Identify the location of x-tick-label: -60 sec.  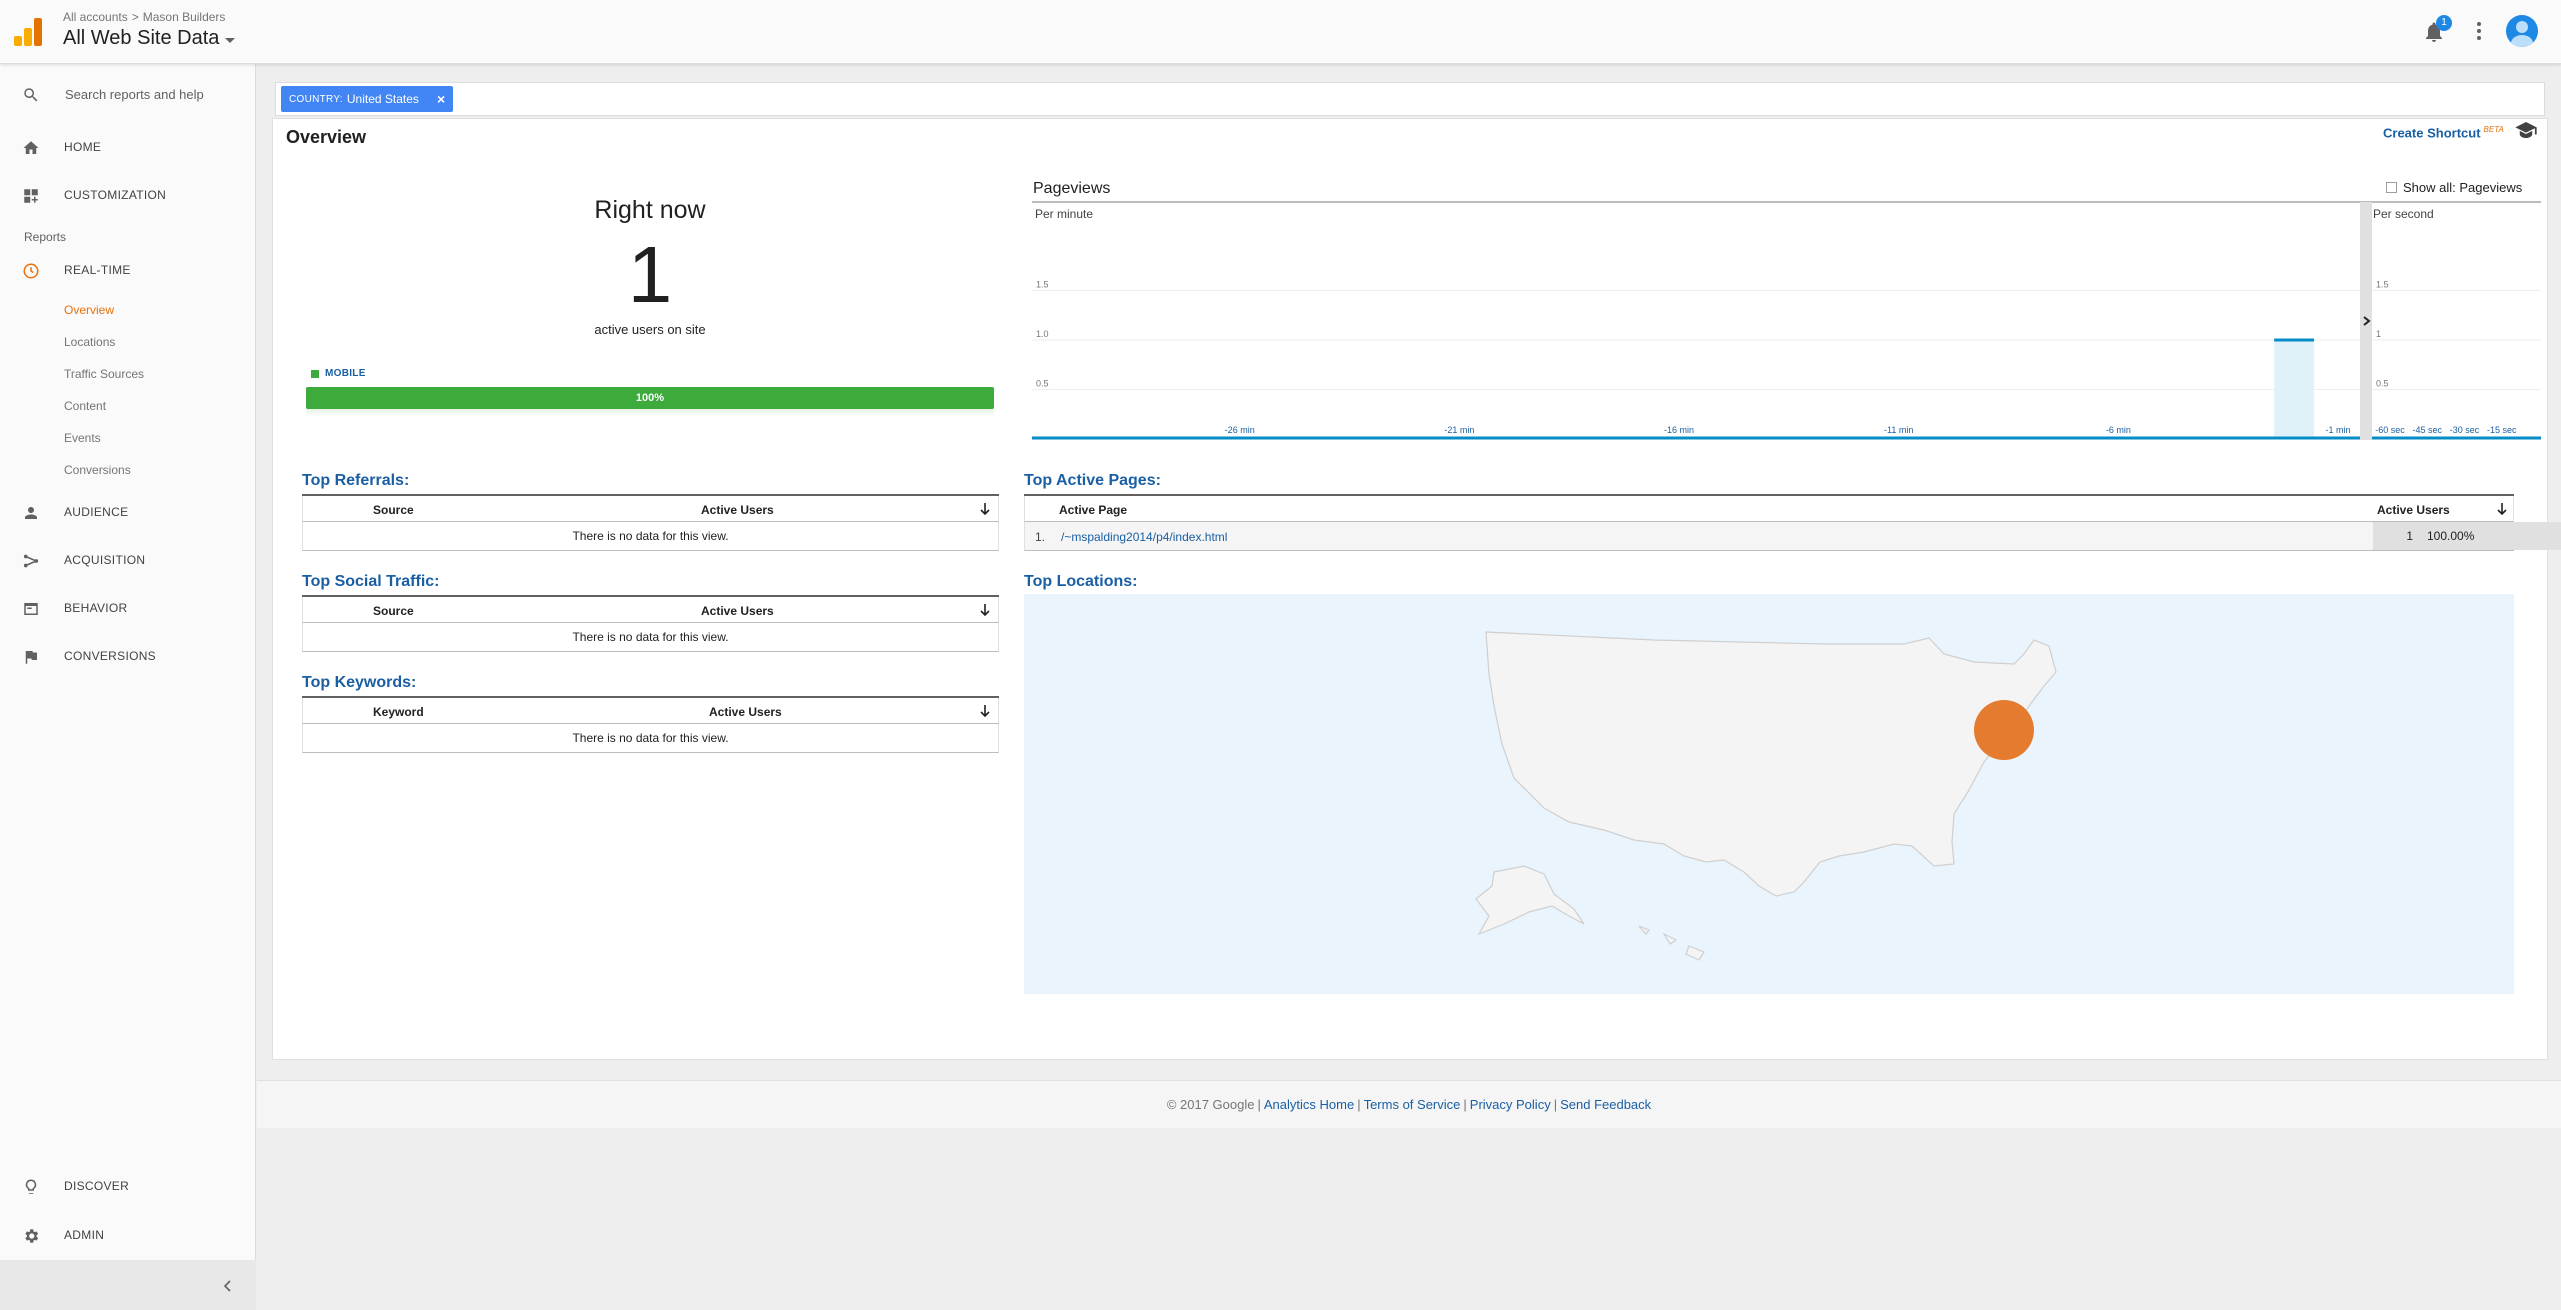
(2390, 430).